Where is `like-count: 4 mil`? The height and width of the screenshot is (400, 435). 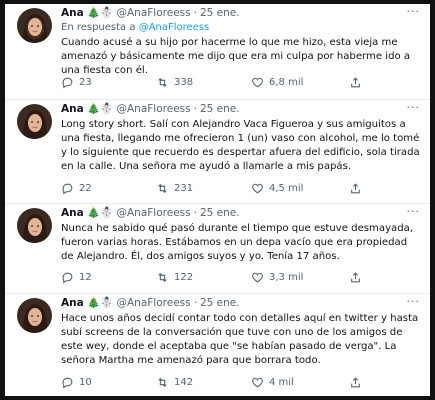 like-count: 4 mil is located at coordinates (281, 382).